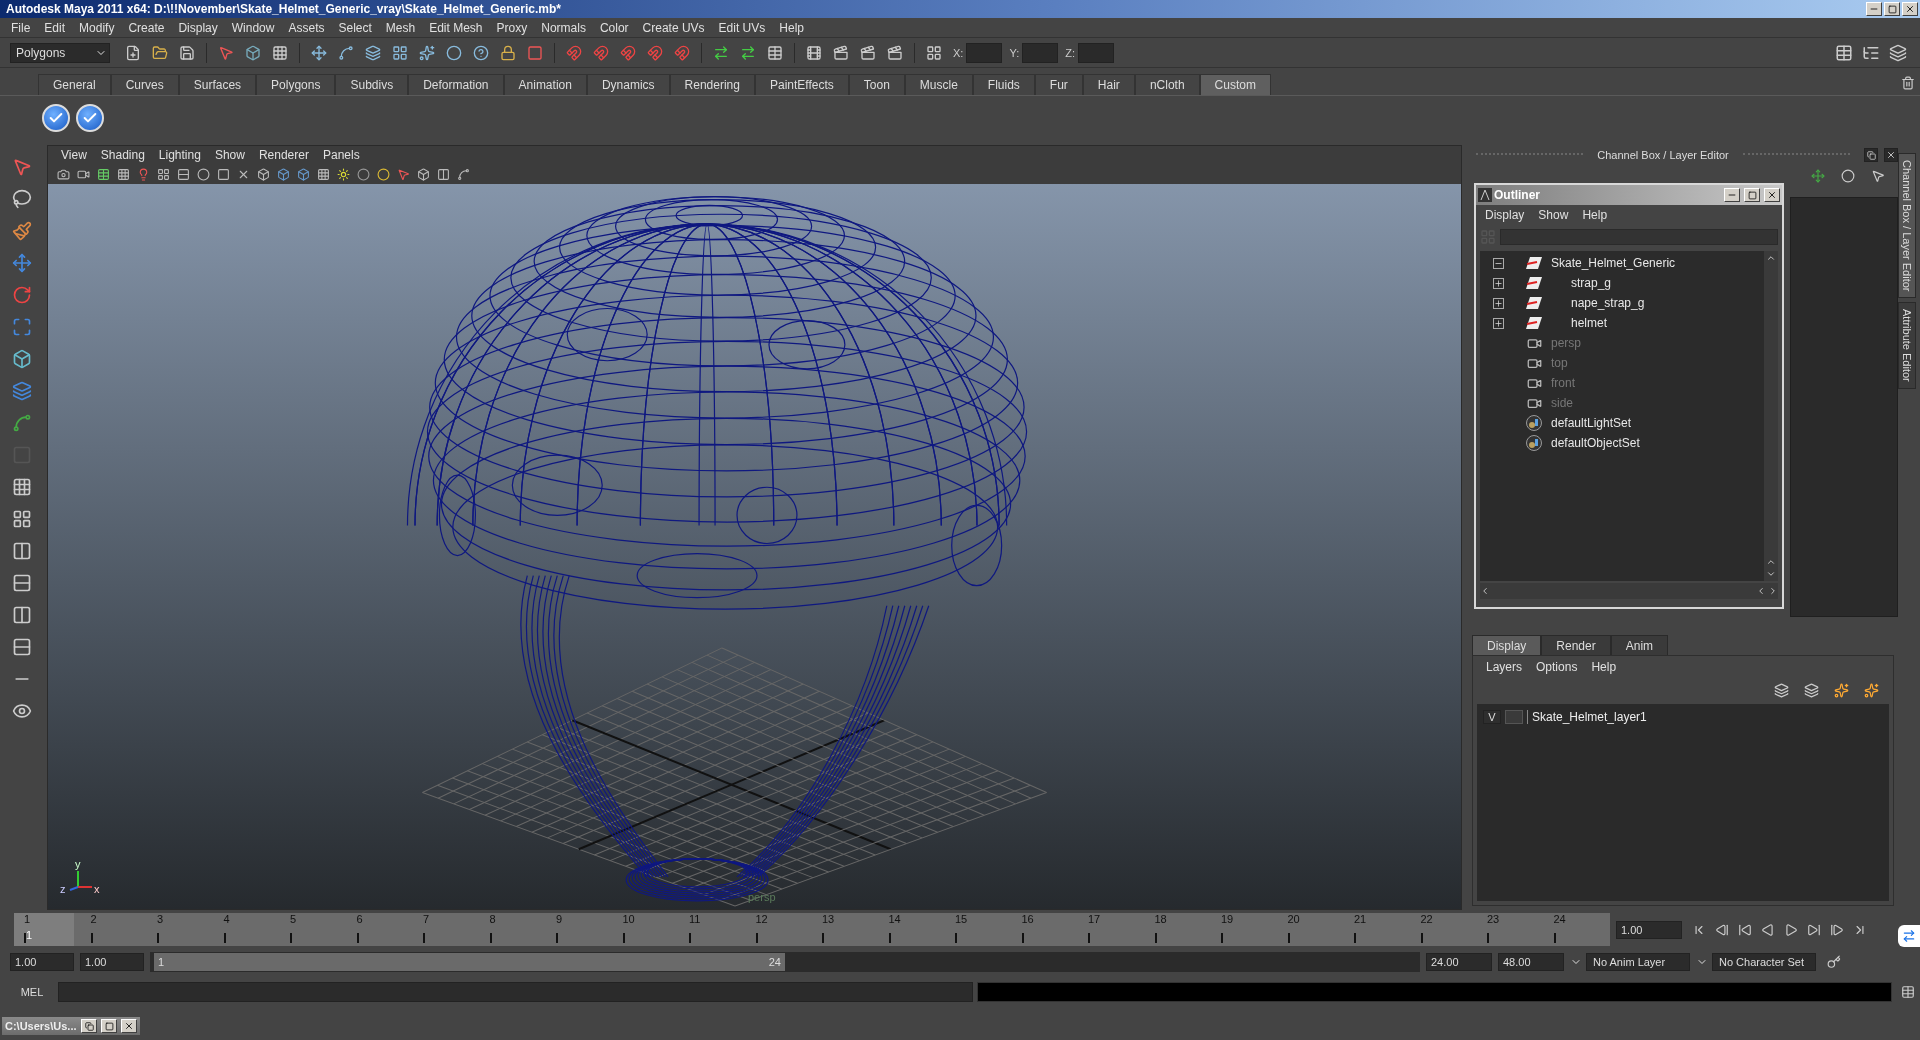 The width and height of the screenshot is (1920, 1040). What do you see at coordinates (742, 27) in the screenshot?
I see `menu-item: Edit UVs` at bounding box center [742, 27].